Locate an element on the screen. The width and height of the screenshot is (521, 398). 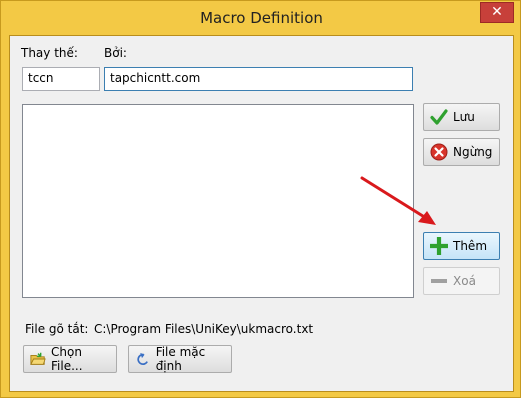
delete-button-label: Xoá is located at coordinates (464, 281).